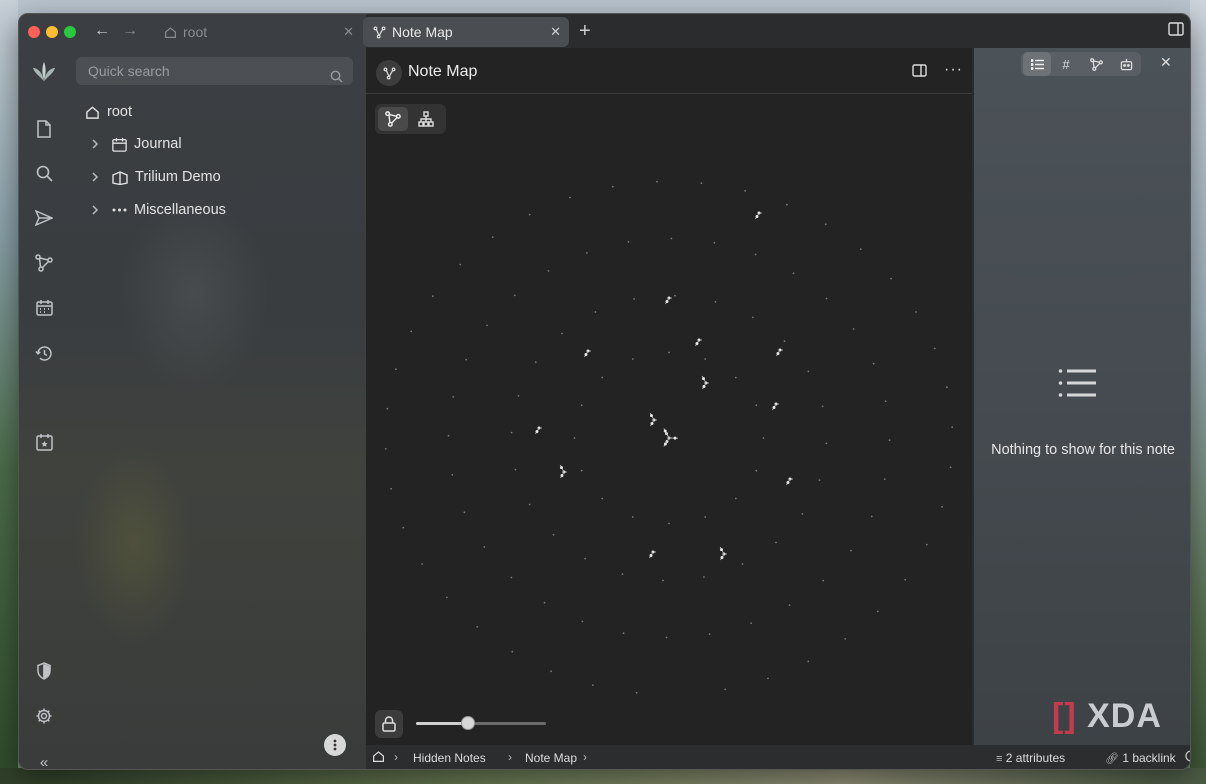 The width and height of the screenshot is (1206, 784). I want to click on breadcrumb-hidden-notes: Hidden Notes, so click(449, 758).